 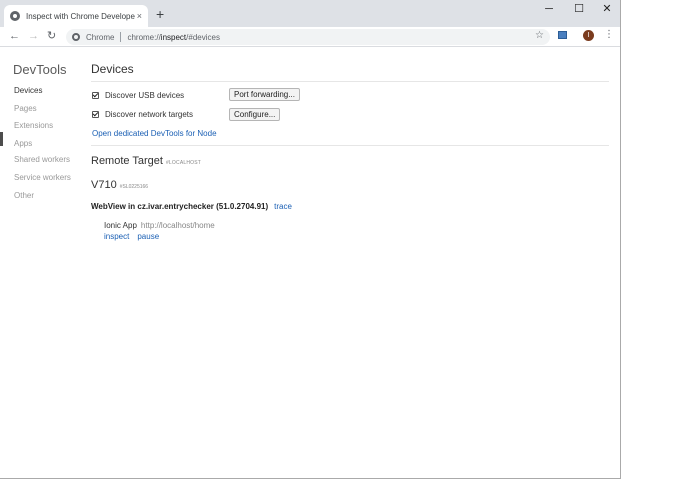 What do you see at coordinates (145, 95) in the screenshot?
I see `discover-usb-label: Discover USB devices` at bounding box center [145, 95].